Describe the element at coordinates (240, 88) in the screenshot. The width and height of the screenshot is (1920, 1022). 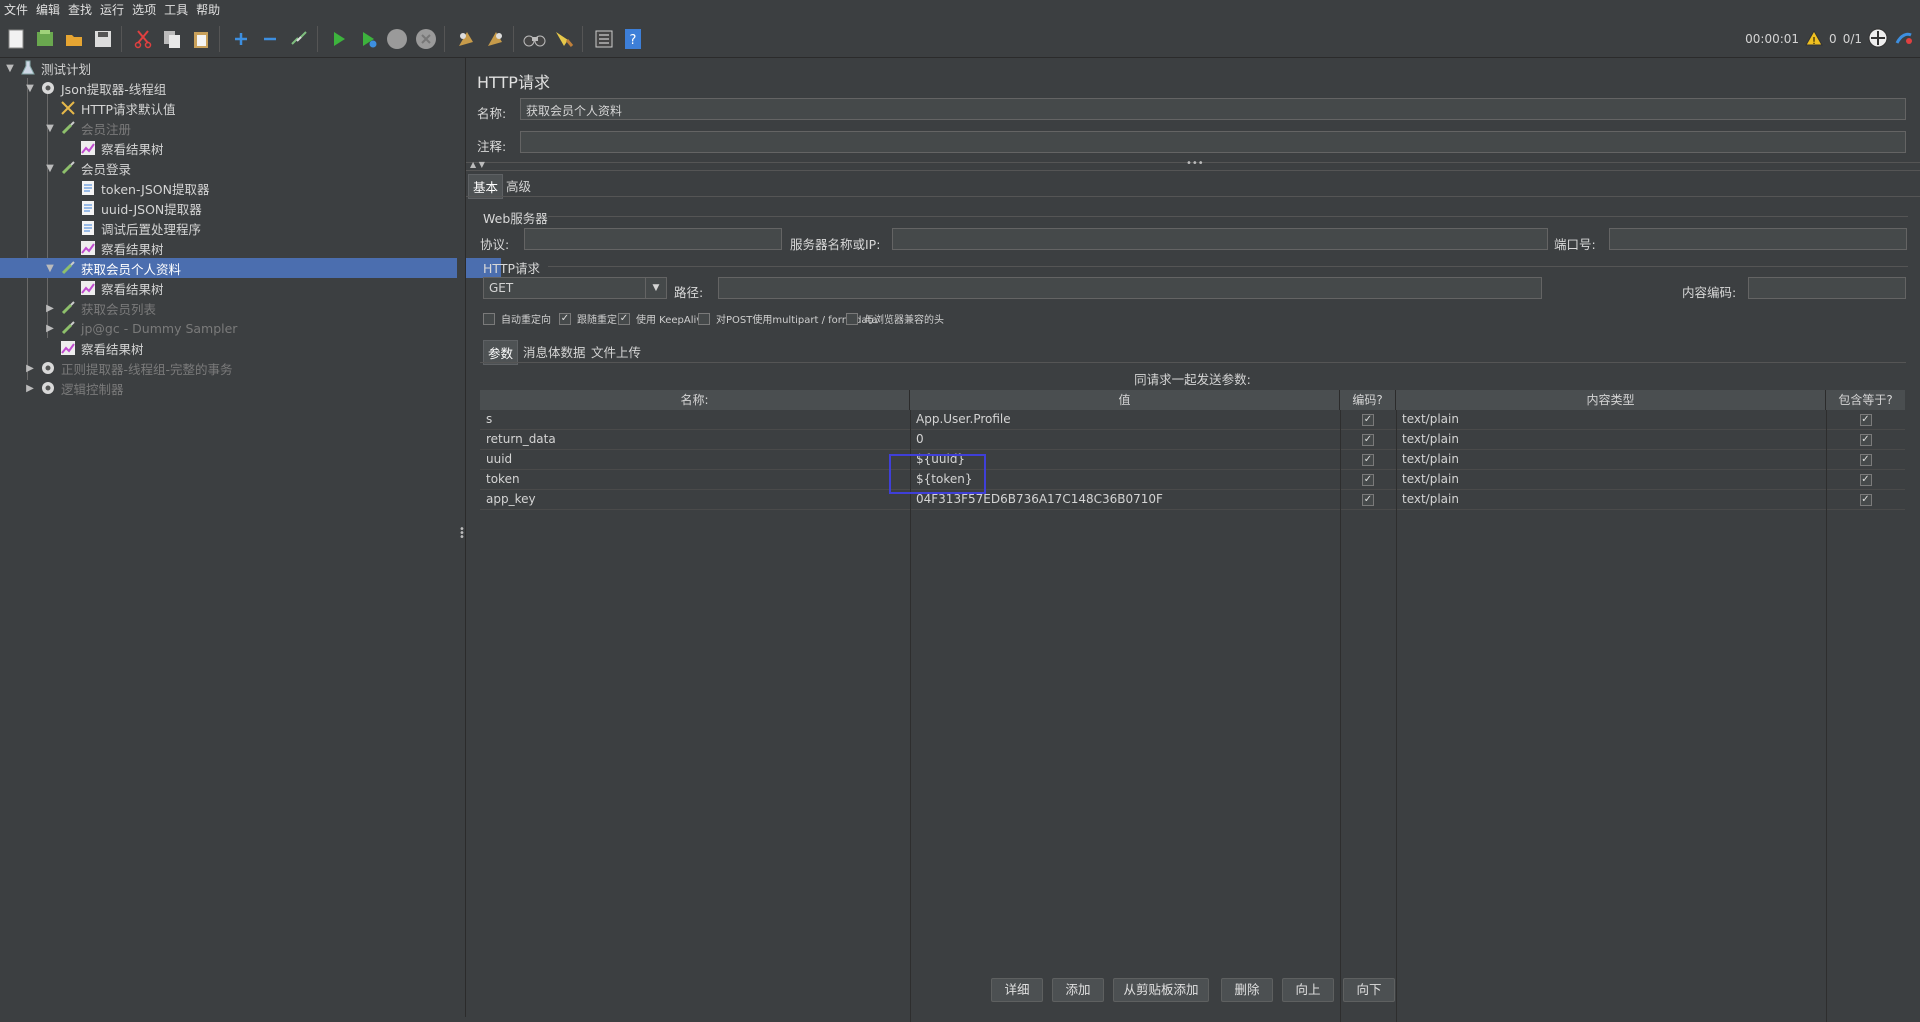
I see `tree-node: ▼ Json提取器-线程组` at that location.